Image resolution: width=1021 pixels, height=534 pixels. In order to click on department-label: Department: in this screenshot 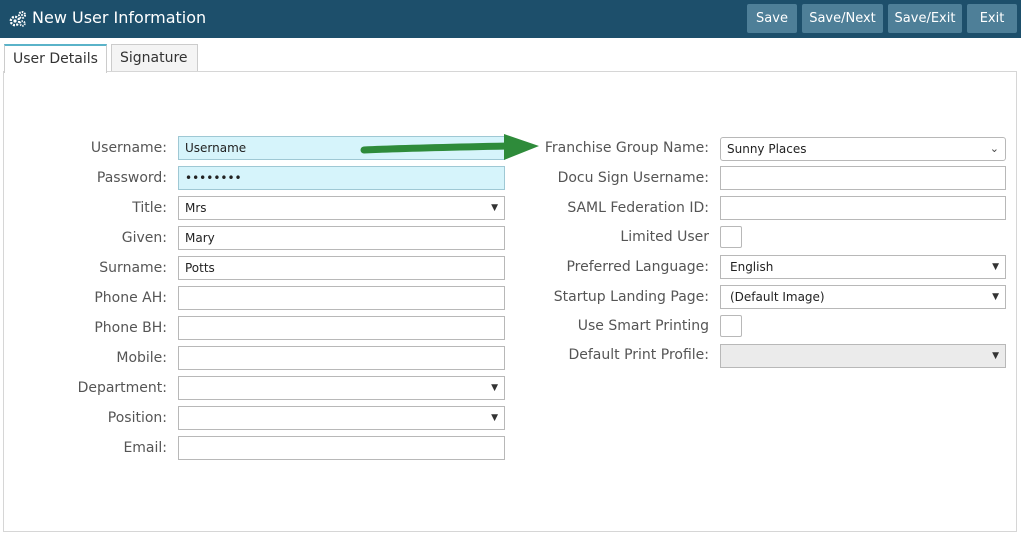, I will do `click(122, 388)`.